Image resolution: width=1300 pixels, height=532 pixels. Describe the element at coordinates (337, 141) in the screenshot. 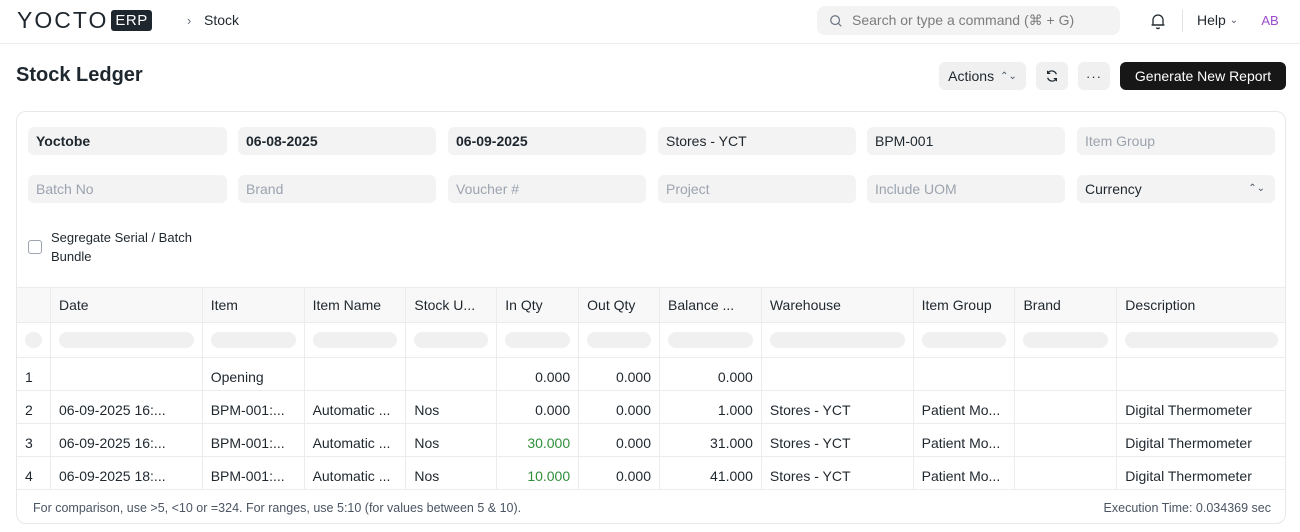

I see `from-date-filter: 06-08-2025` at that location.